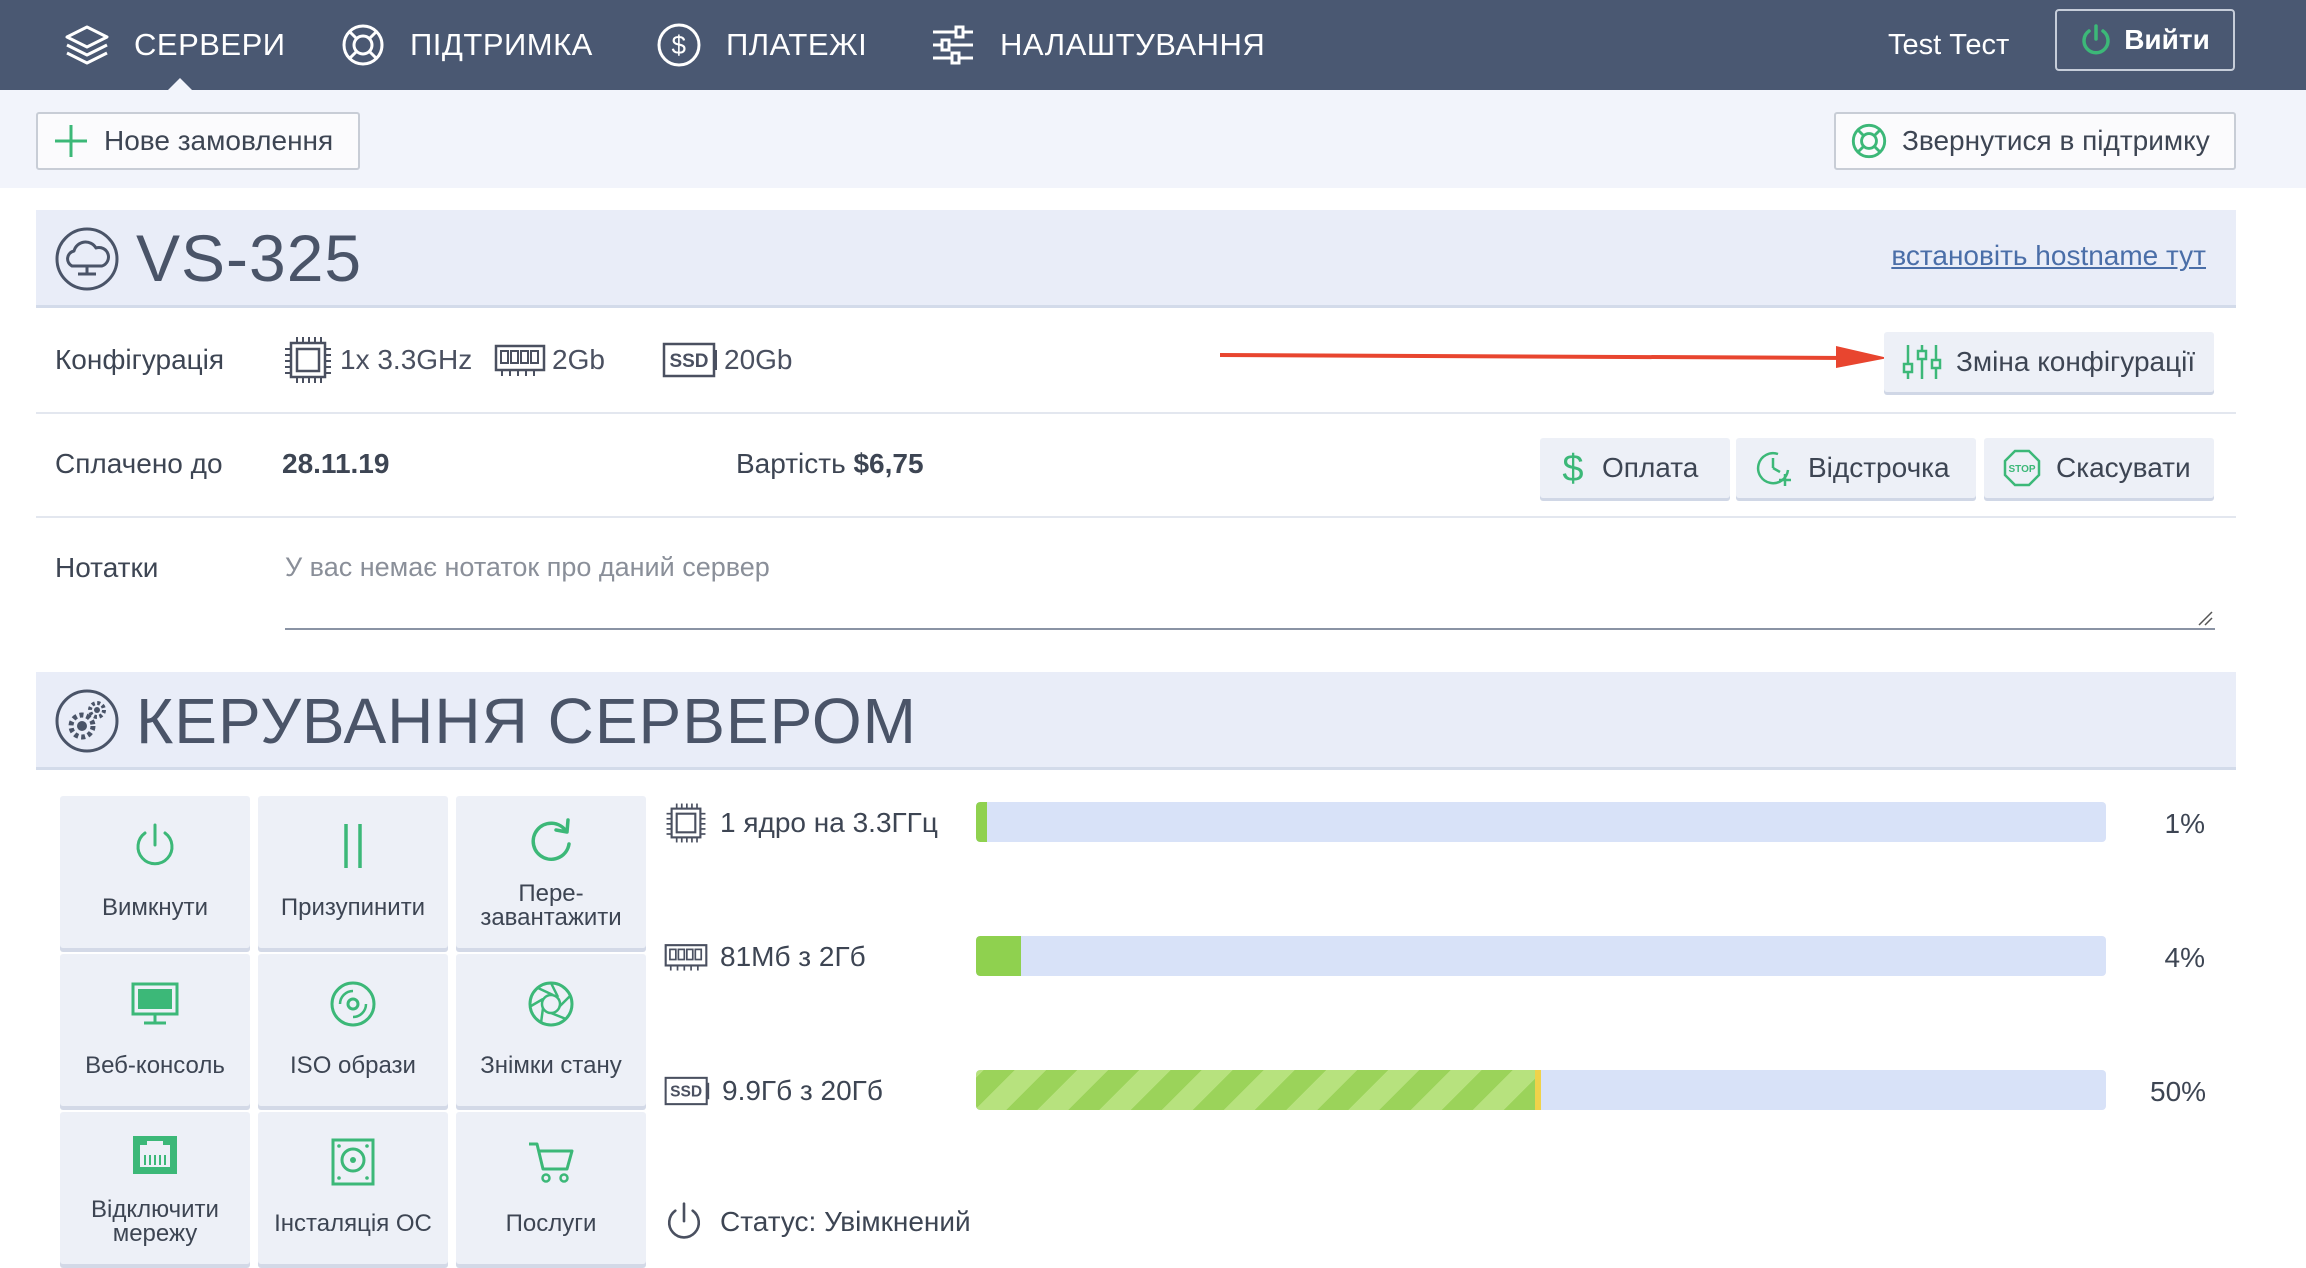 This screenshot has height=1268, width=2306. What do you see at coordinates (551, 1223) in the screenshot?
I see `services-label: Послуги` at bounding box center [551, 1223].